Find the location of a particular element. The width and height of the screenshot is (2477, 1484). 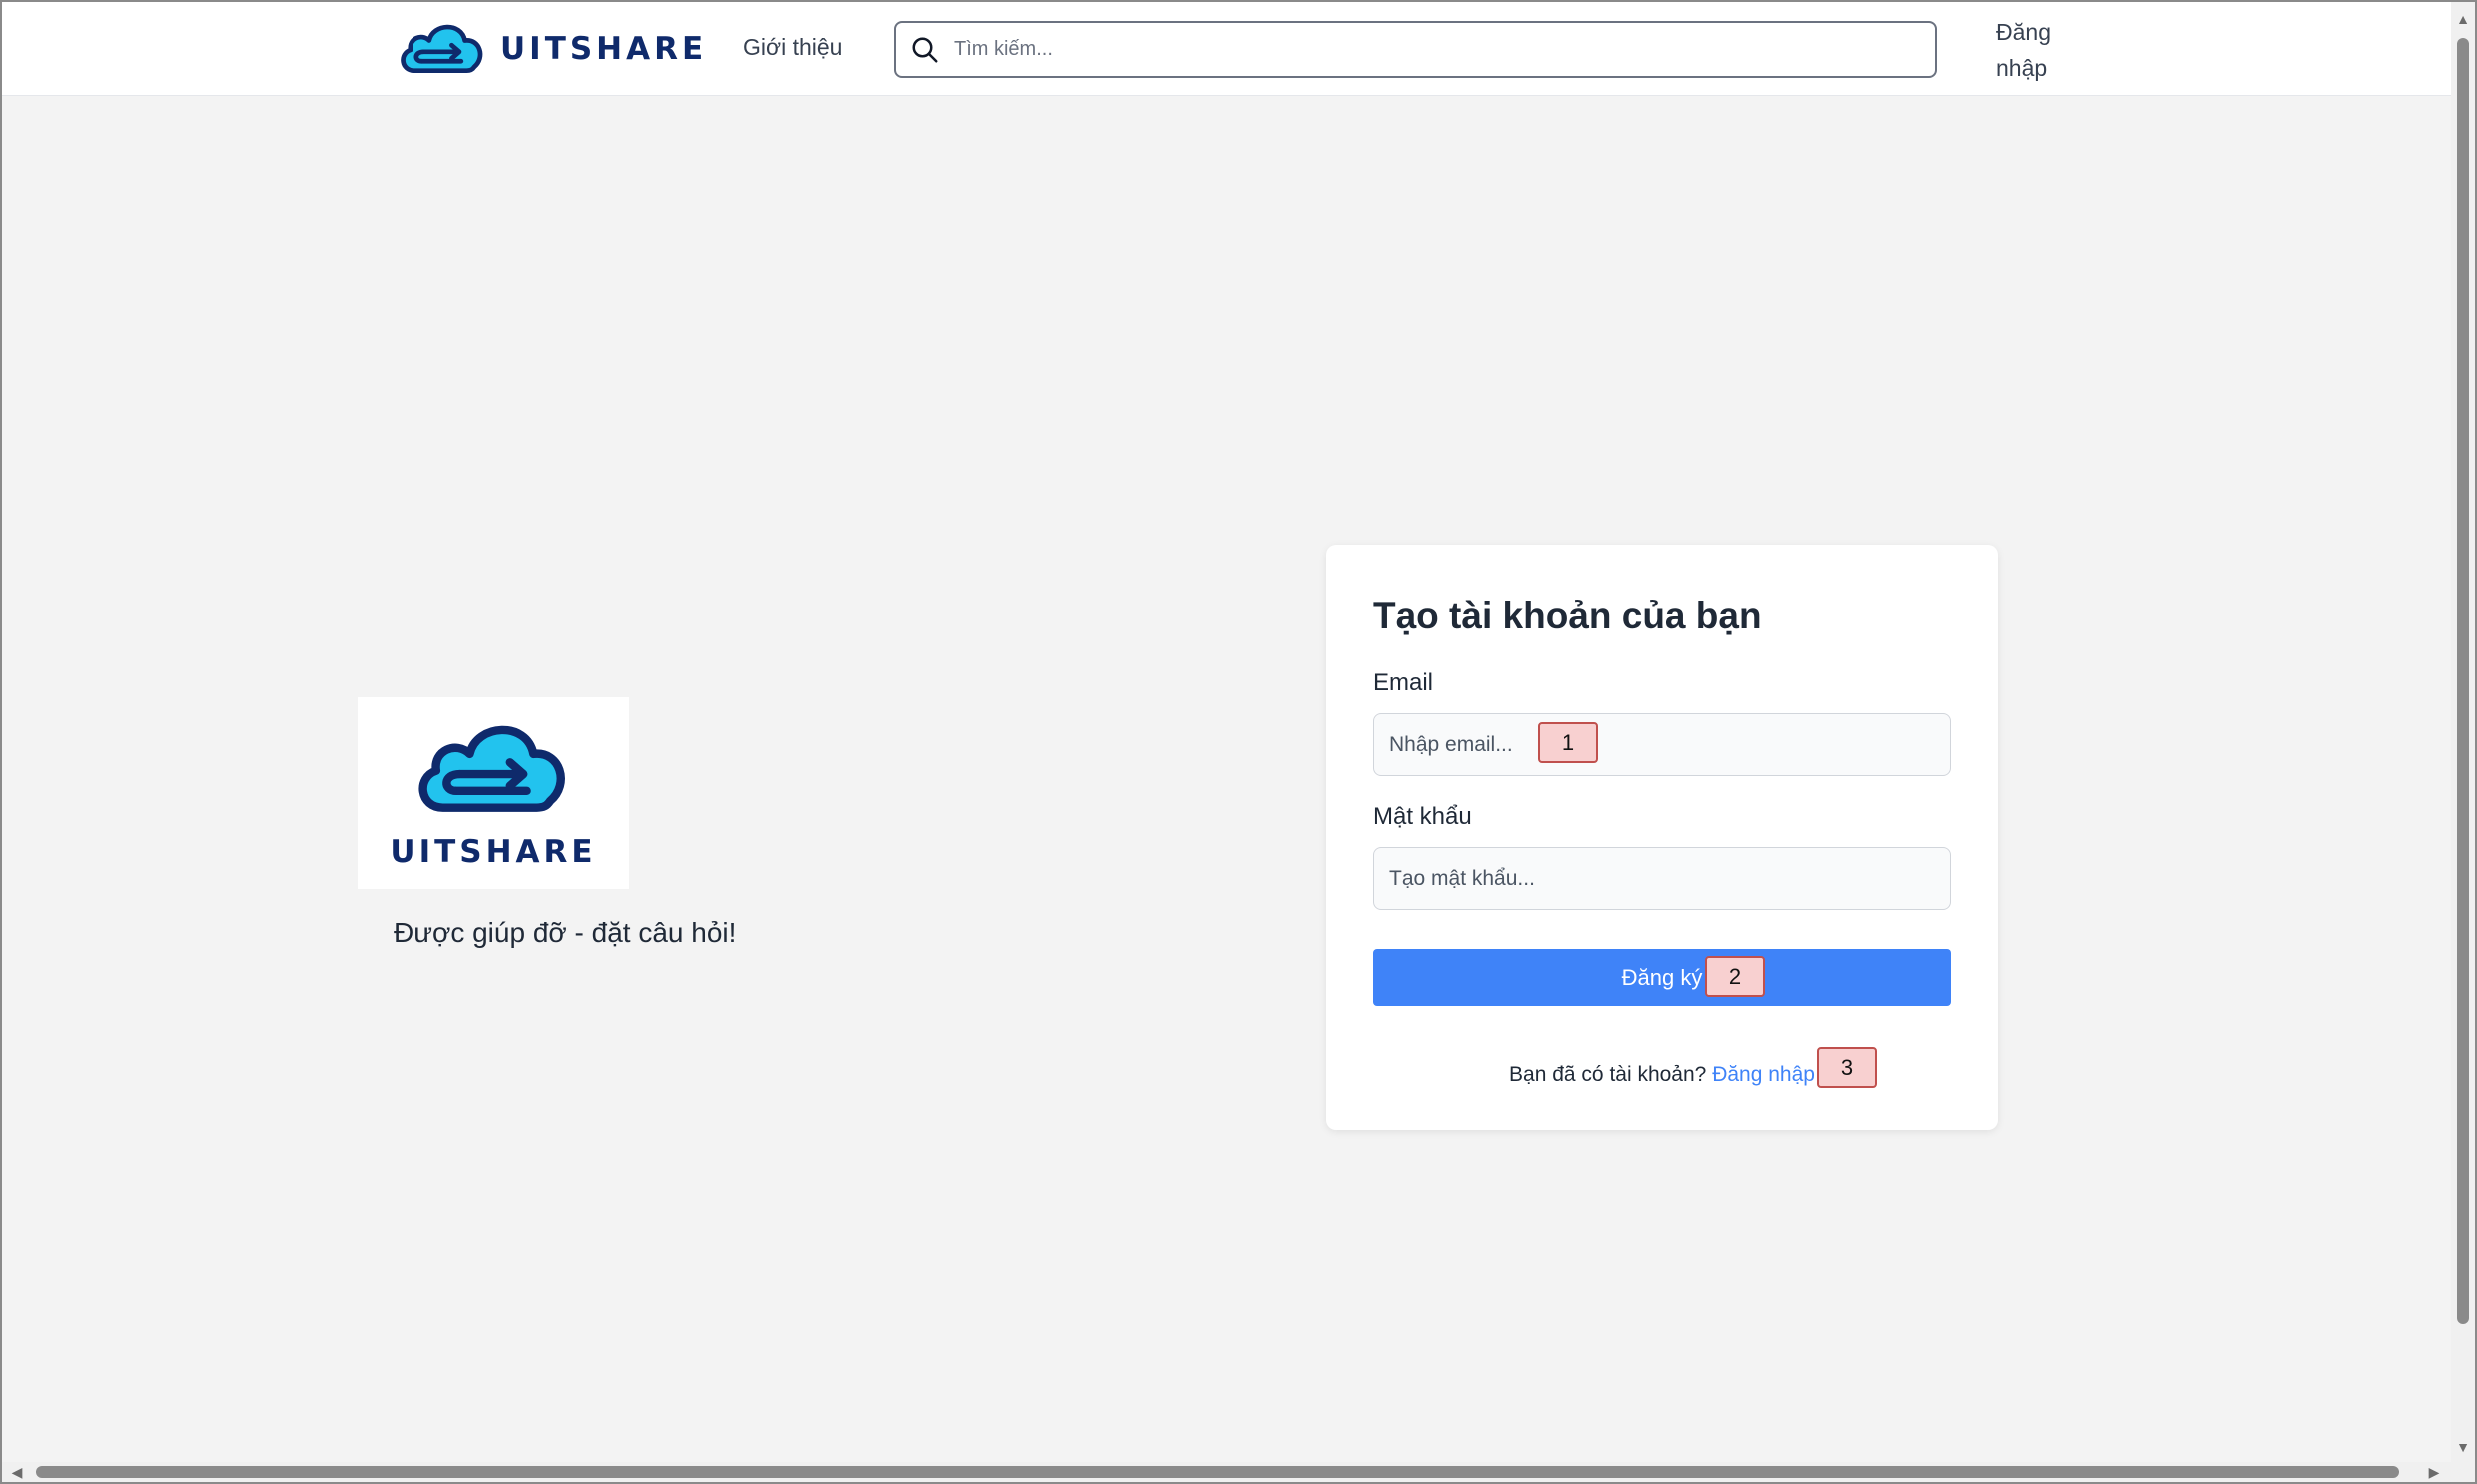

top-navbar: UITSHARE Giới thiệu Đăng nhập is located at coordinates (1226, 49).